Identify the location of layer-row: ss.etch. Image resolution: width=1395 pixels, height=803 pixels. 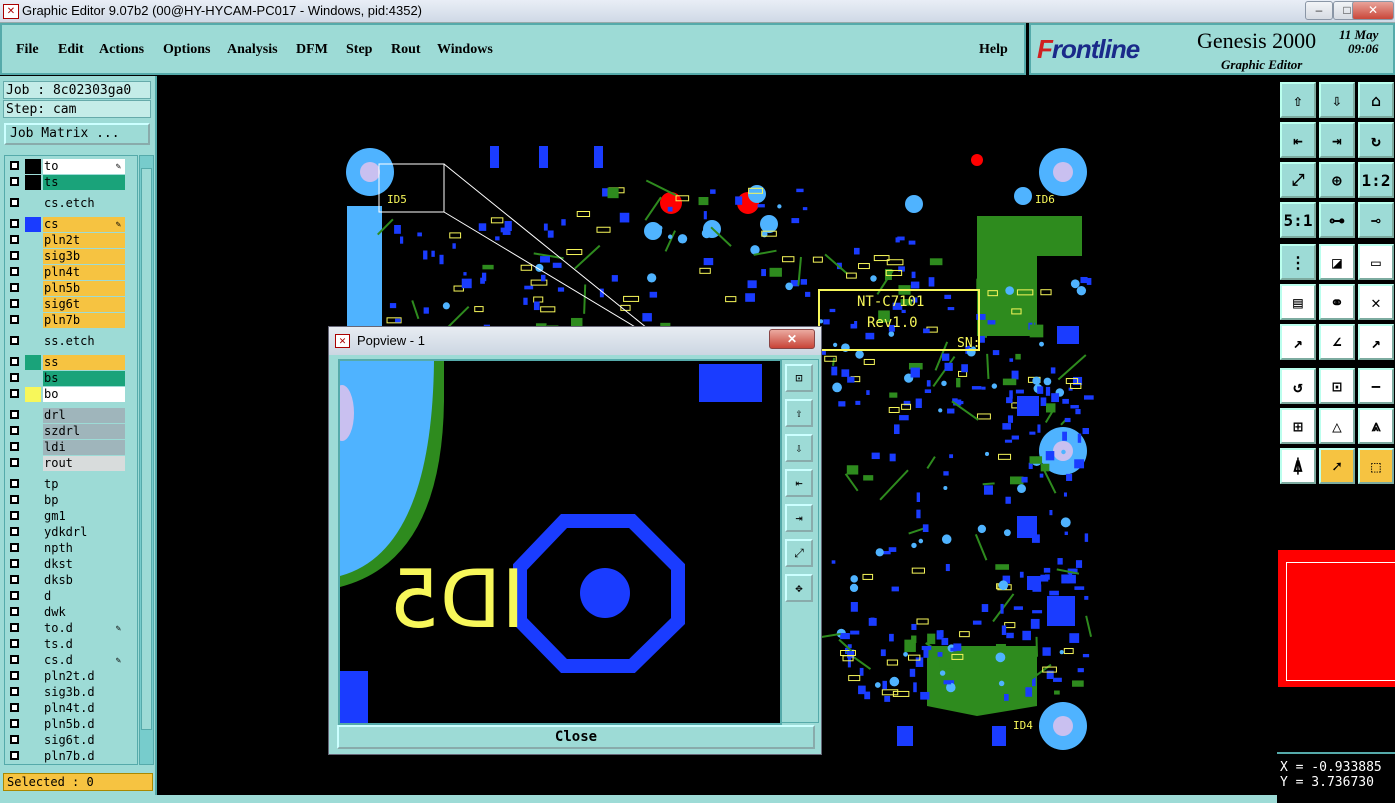
(71, 341).